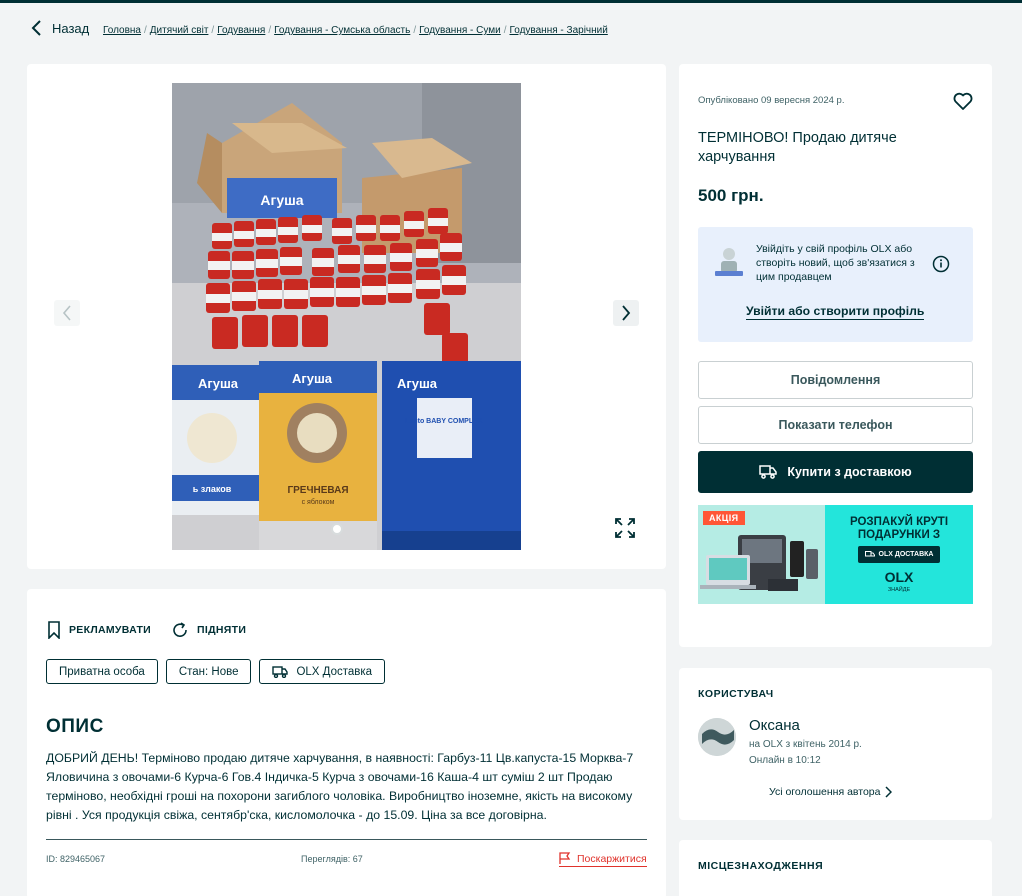  Describe the element at coordinates (825, 792) in the screenshot. I see `all-ads-label: Усі оголошення автора` at that location.